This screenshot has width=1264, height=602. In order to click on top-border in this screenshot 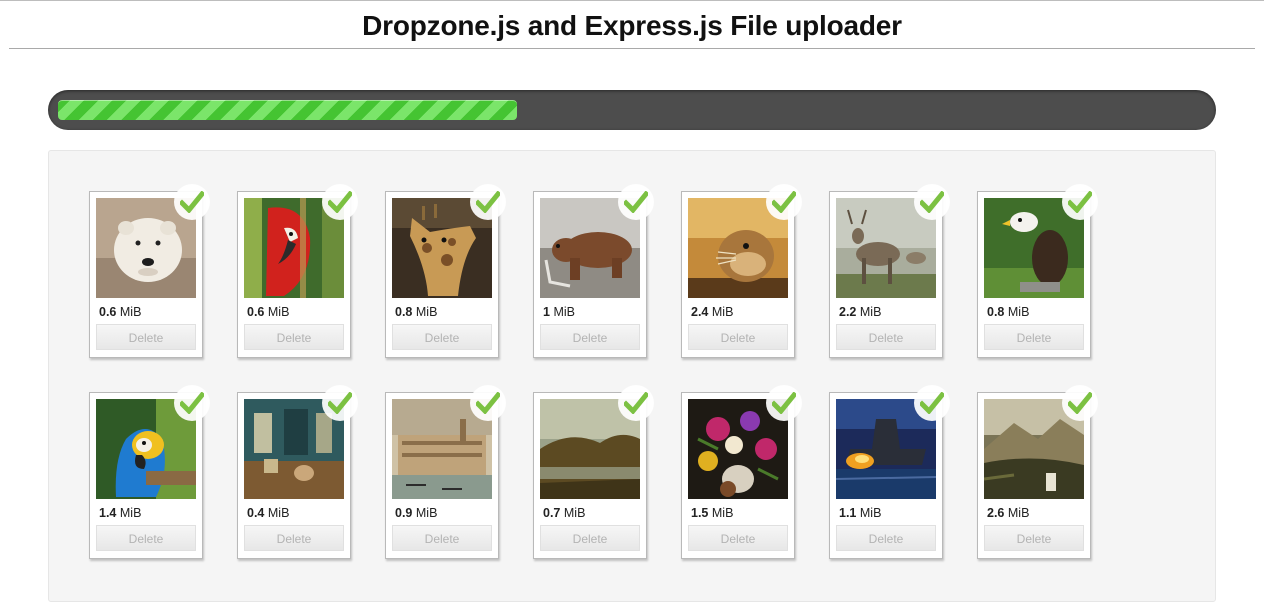, I will do `click(632, 0)`.